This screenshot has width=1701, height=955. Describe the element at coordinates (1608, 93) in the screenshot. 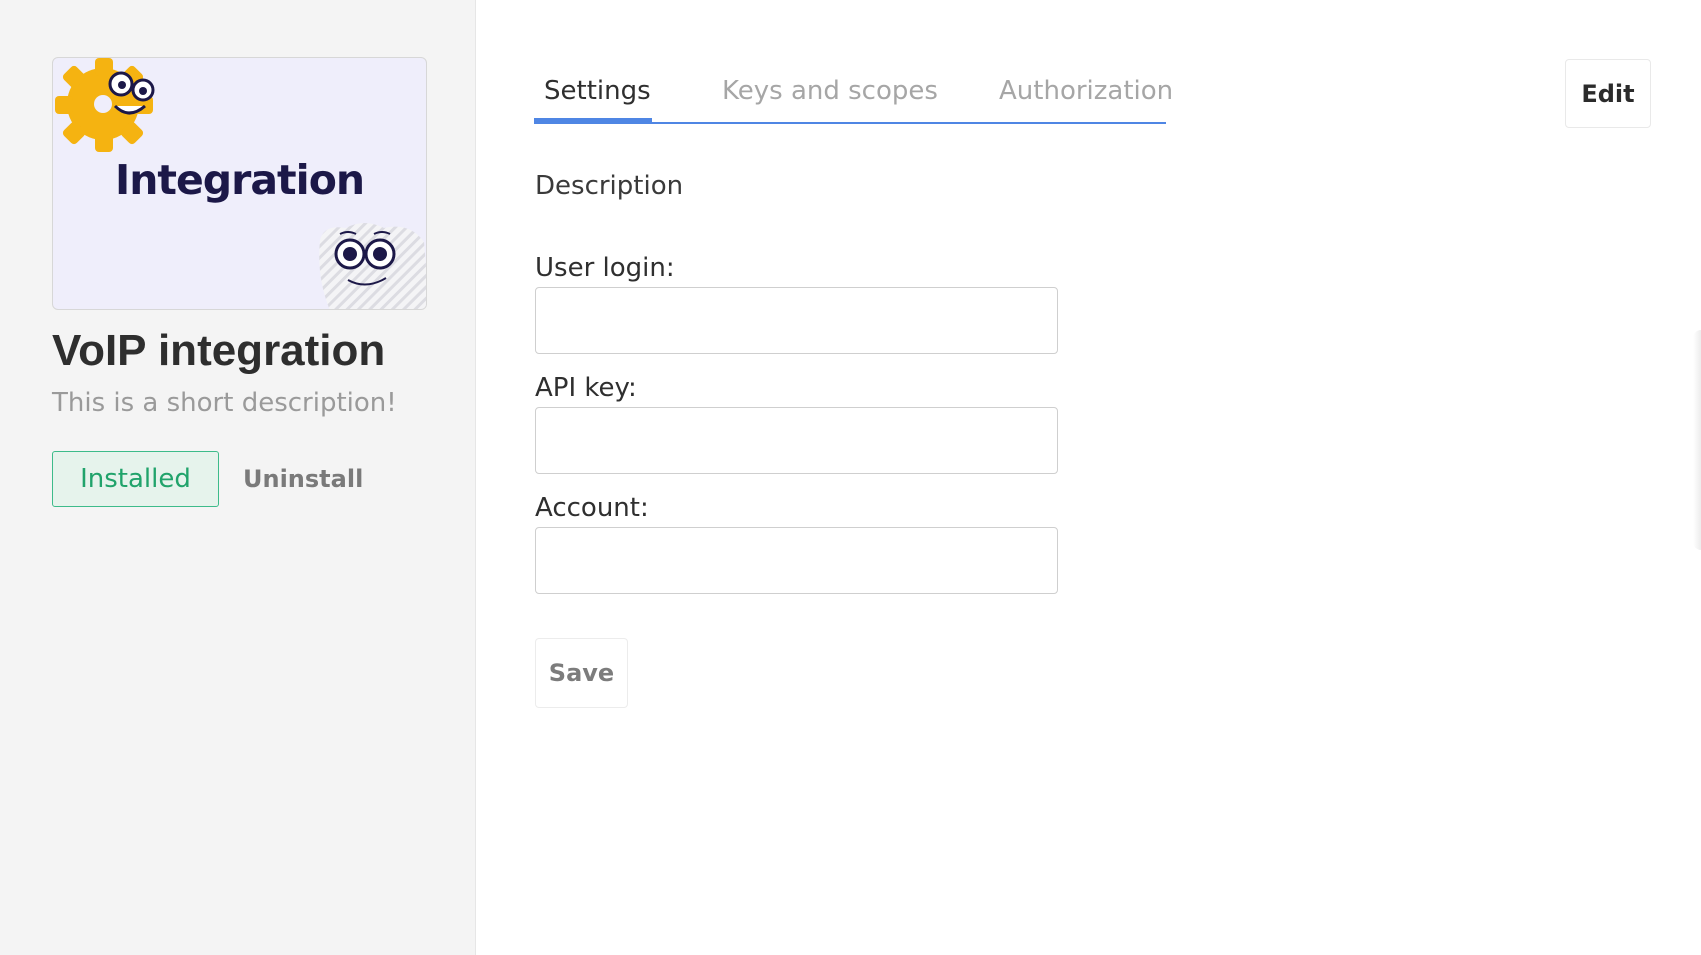

I see `edit-button: Edit` at that location.